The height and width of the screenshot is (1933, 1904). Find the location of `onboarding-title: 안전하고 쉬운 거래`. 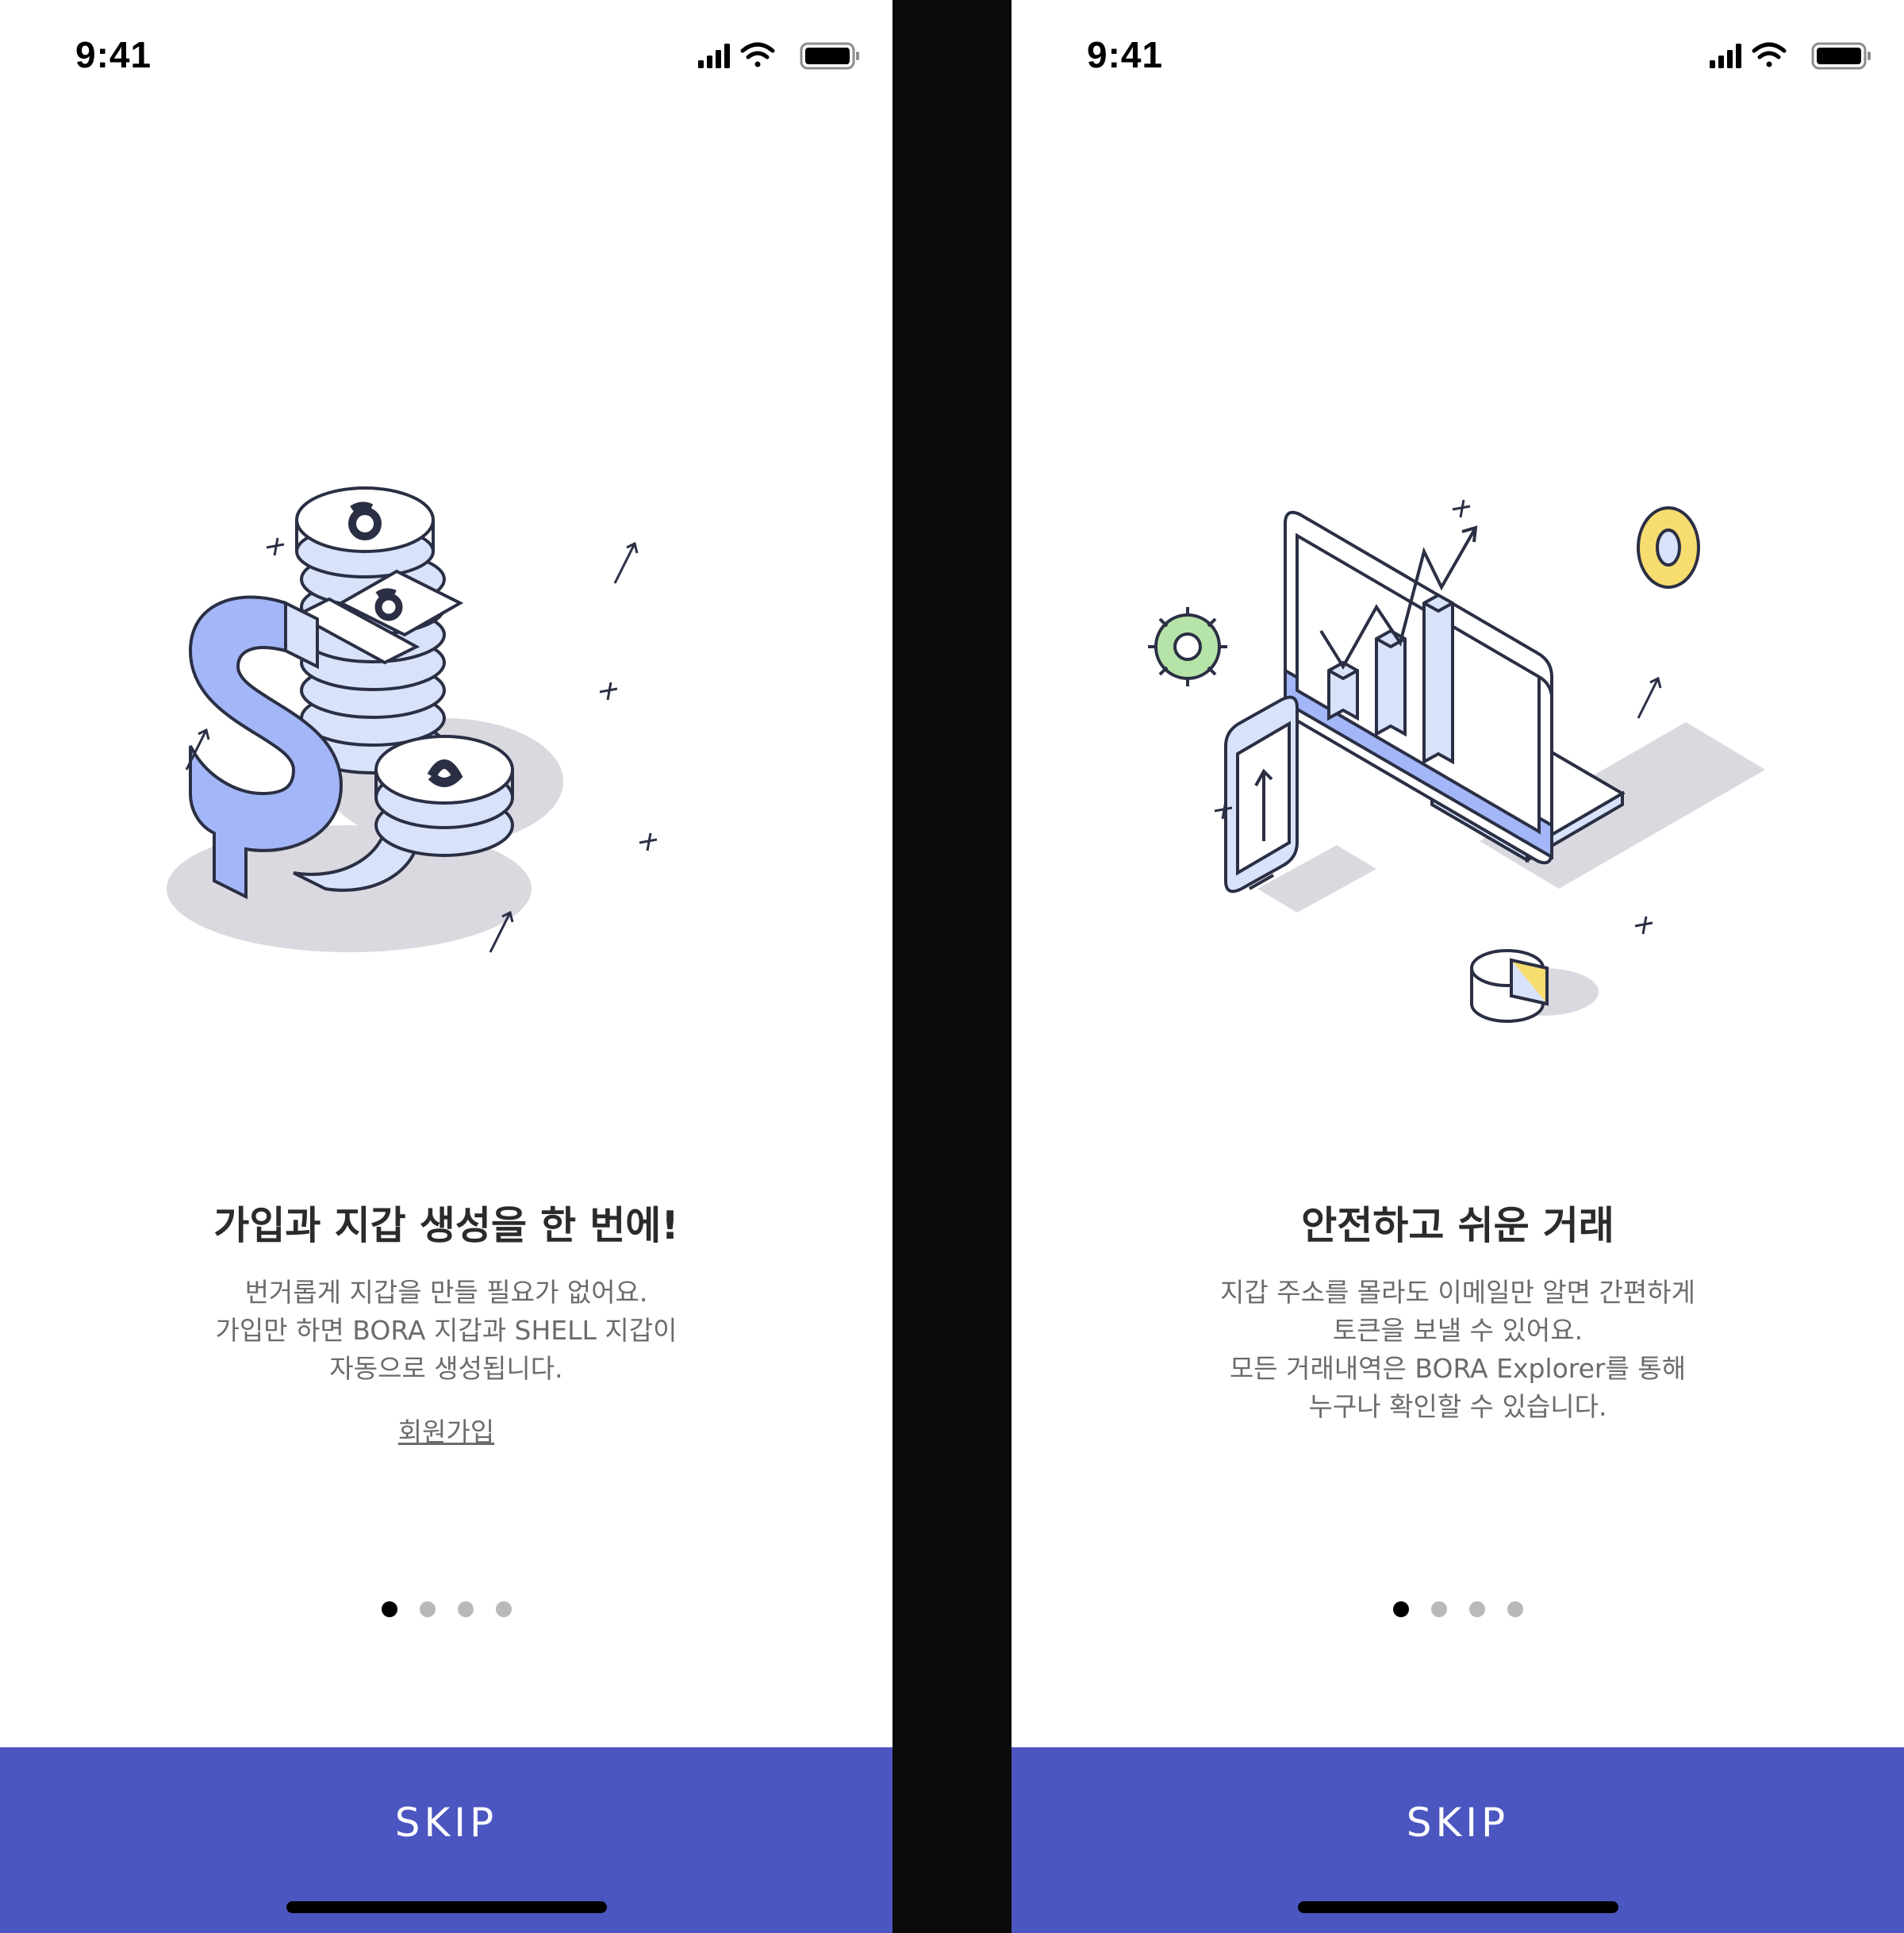

onboarding-title: 안전하고 쉬운 거래 is located at coordinates (1457, 1225).